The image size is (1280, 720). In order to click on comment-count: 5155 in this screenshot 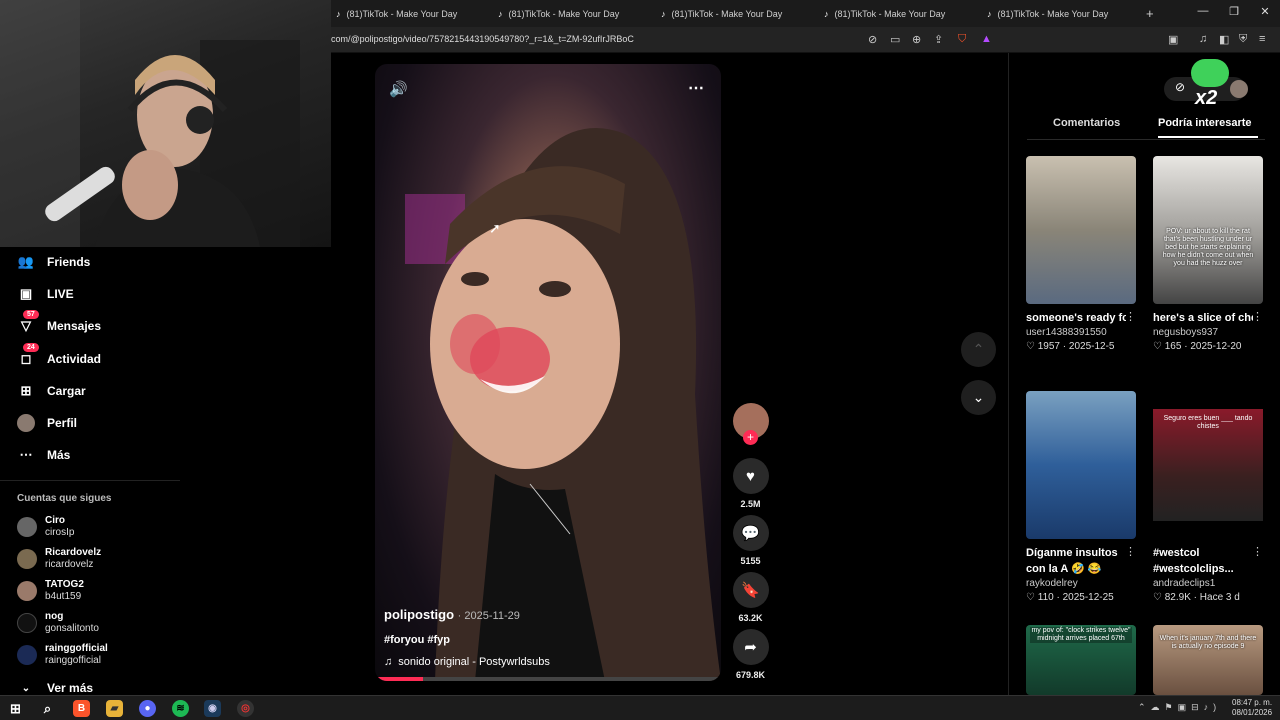, I will do `click(750, 561)`.